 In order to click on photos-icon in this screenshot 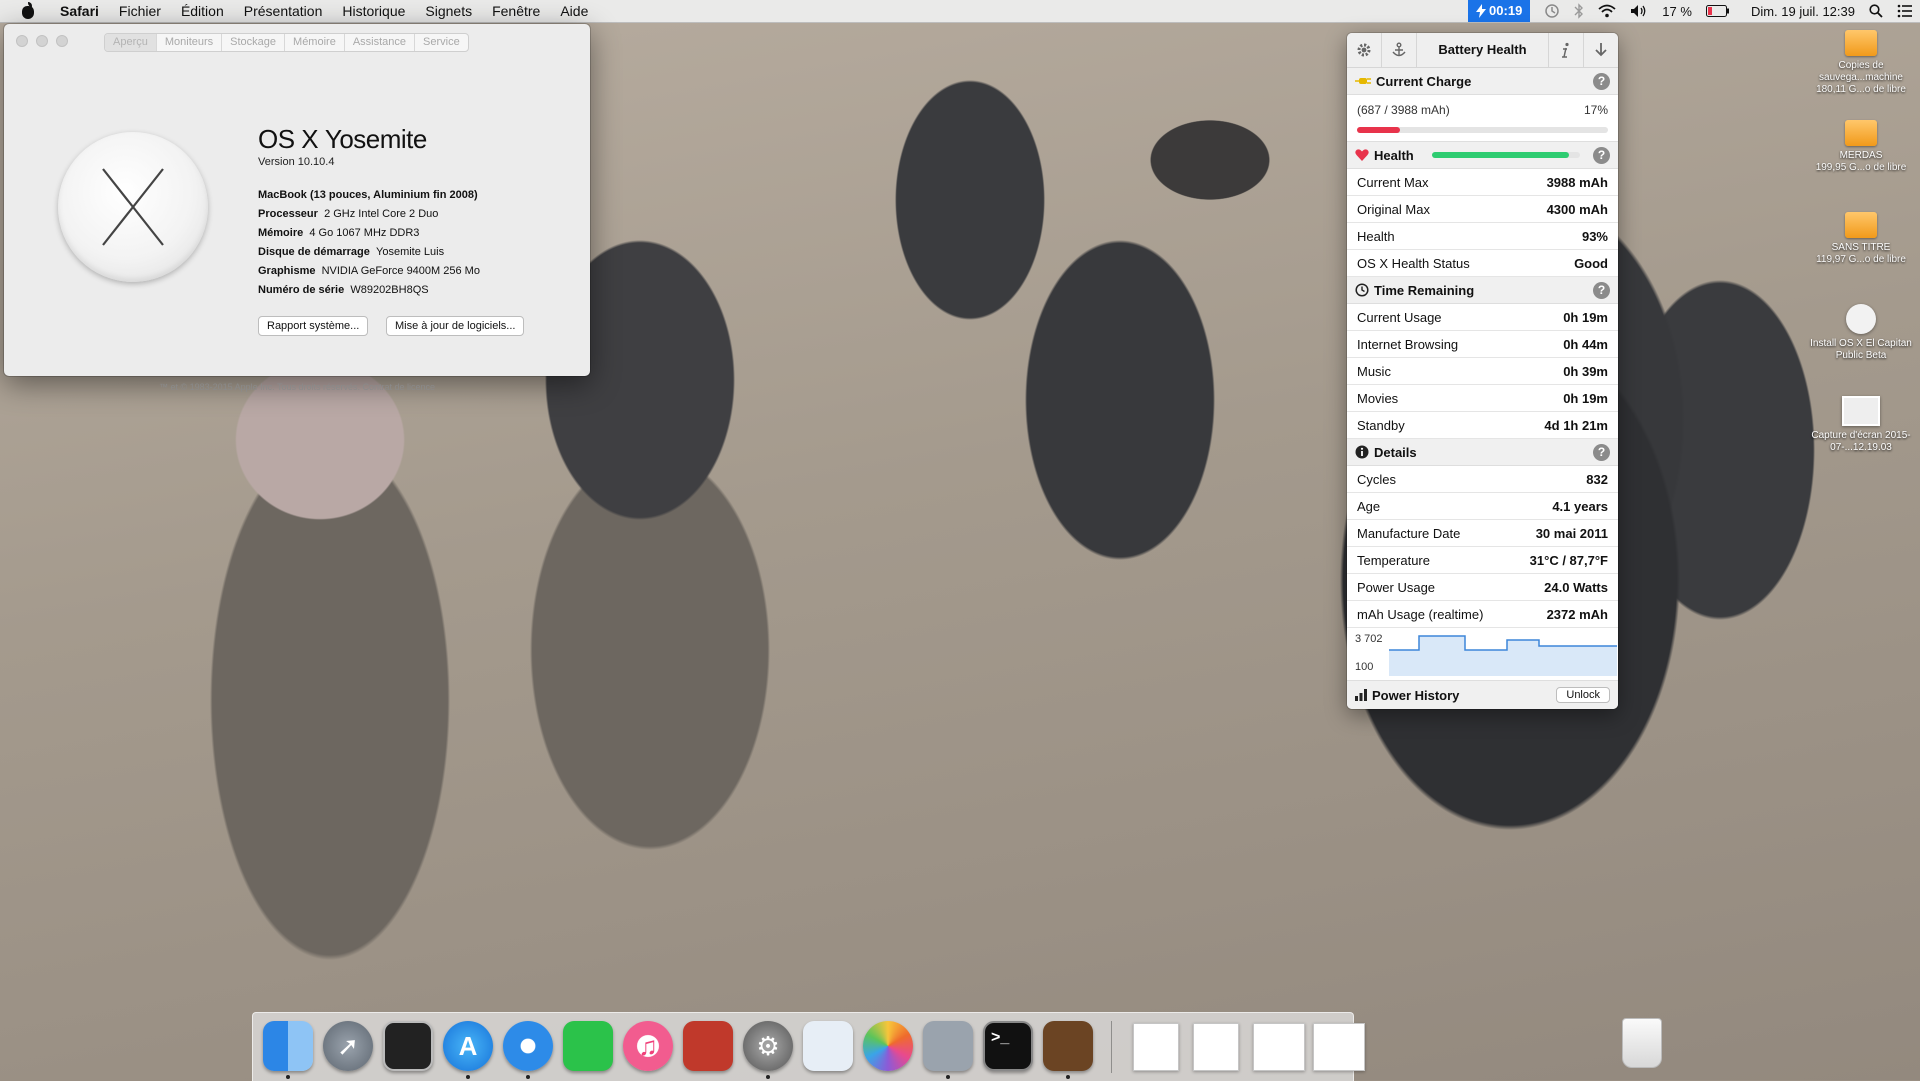, I will do `click(888, 1046)`.